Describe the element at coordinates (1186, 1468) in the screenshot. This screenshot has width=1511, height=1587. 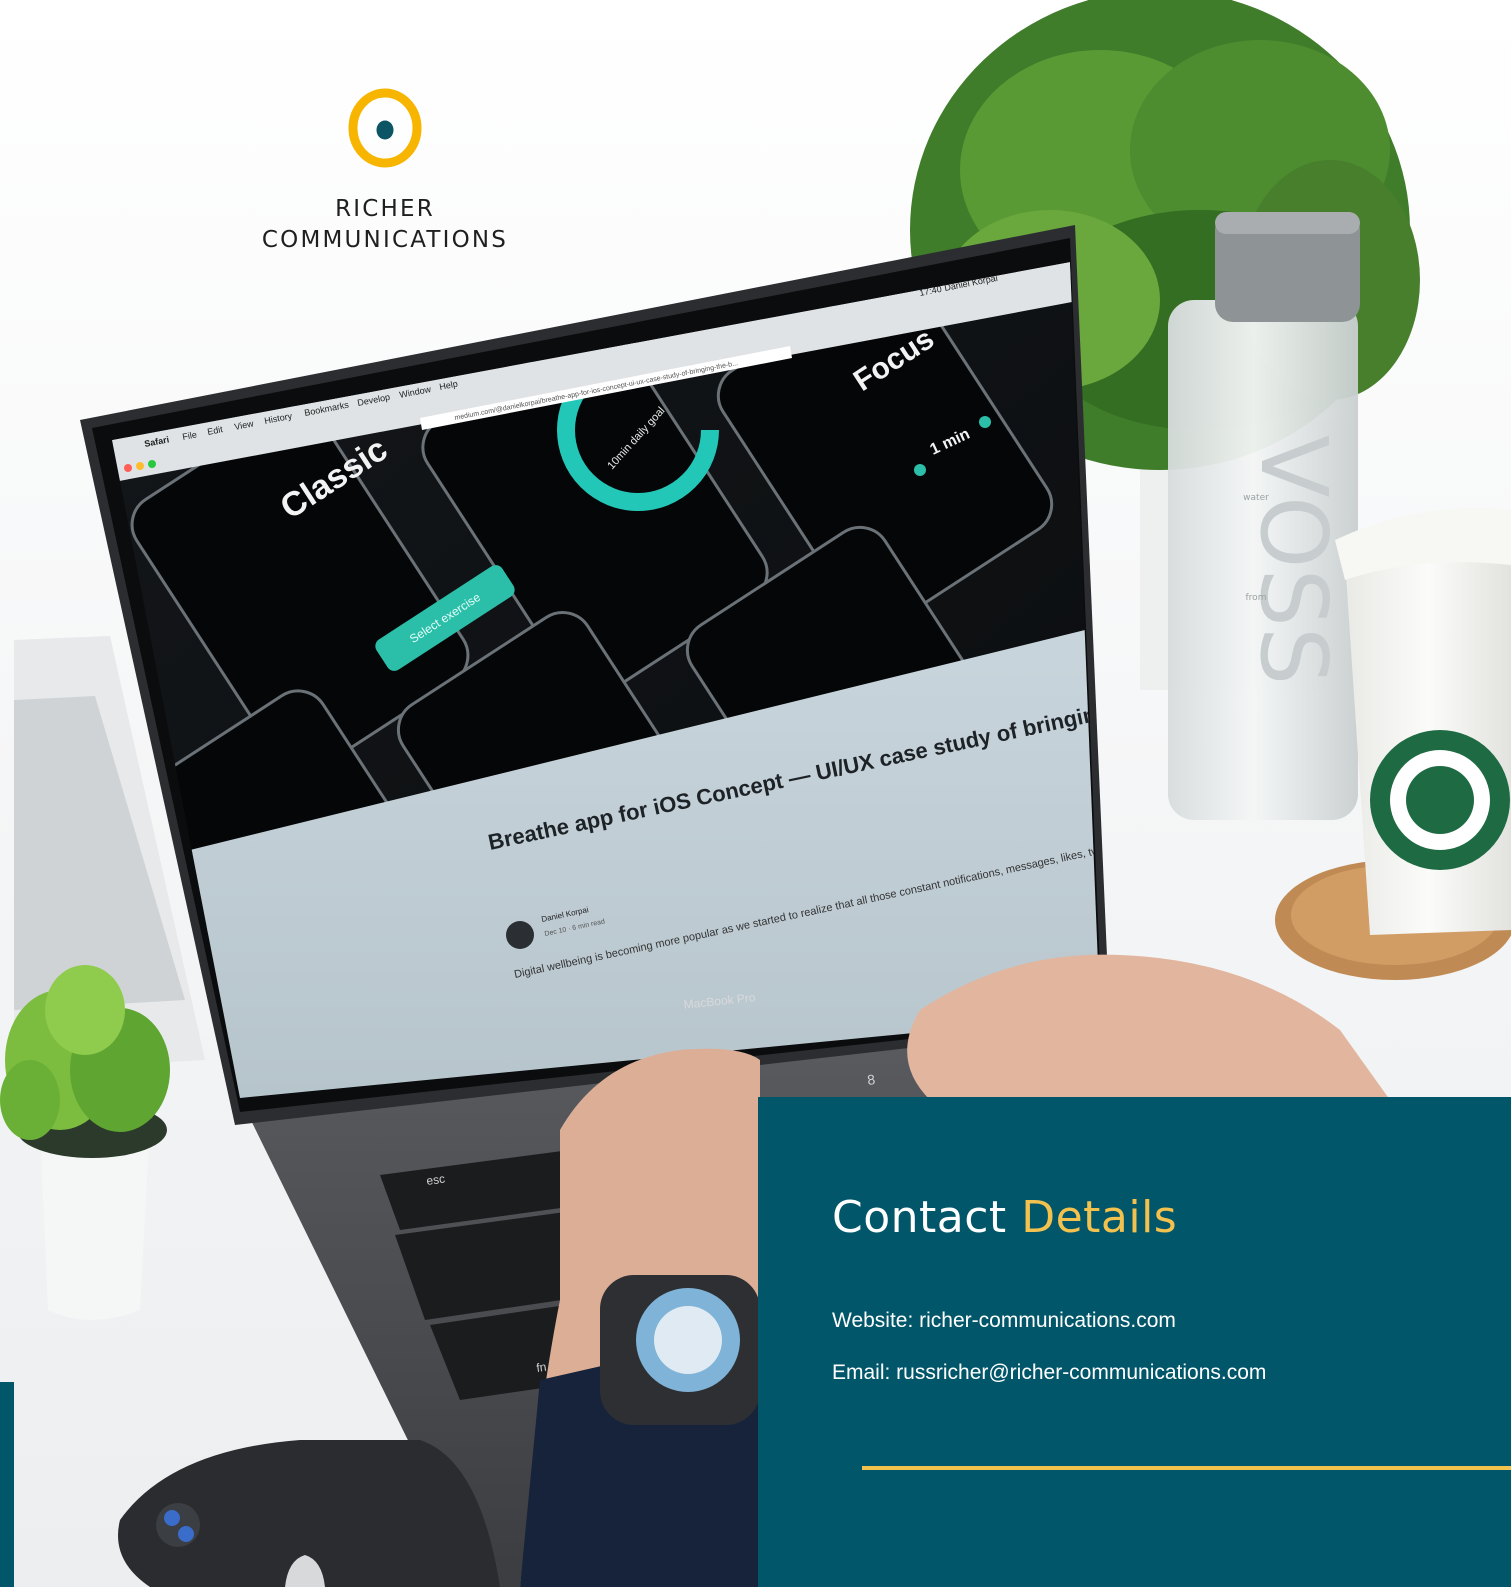
I see `divider-line` at that location.